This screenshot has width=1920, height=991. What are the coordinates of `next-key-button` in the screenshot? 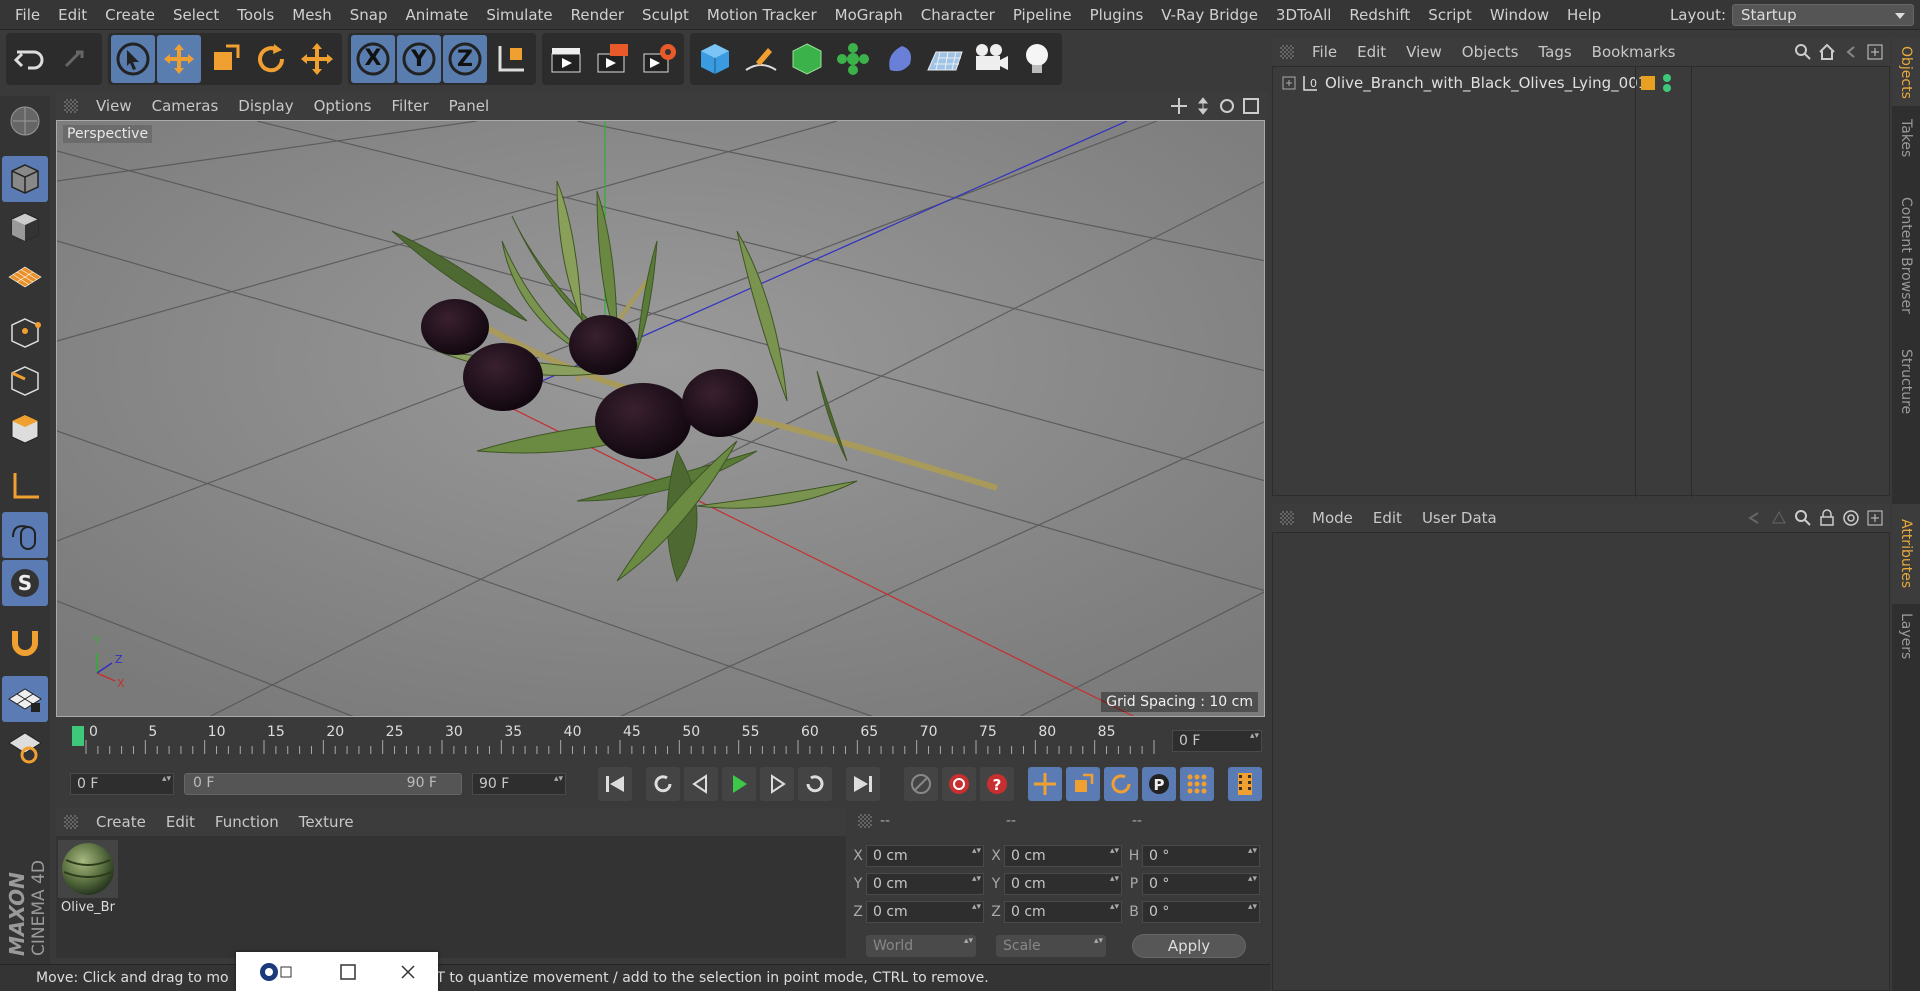 It's located at (815, 784).